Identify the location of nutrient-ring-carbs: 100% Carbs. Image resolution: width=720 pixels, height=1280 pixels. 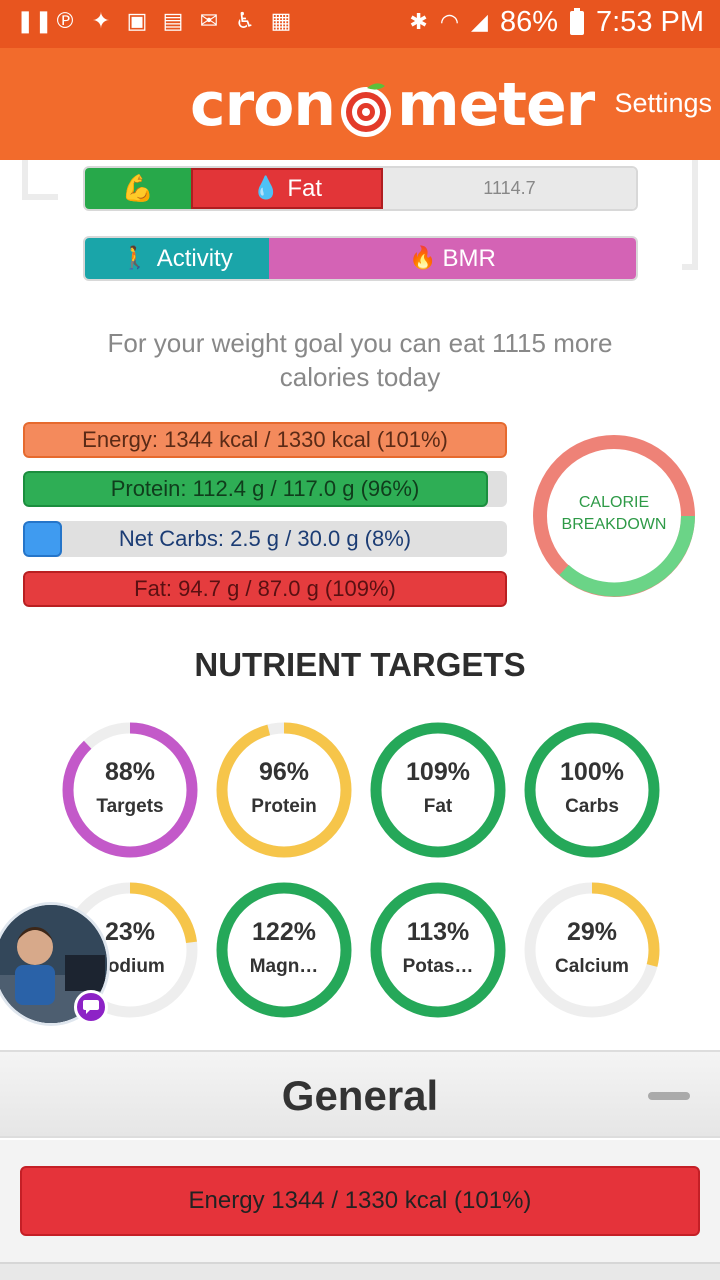
(592, 790).